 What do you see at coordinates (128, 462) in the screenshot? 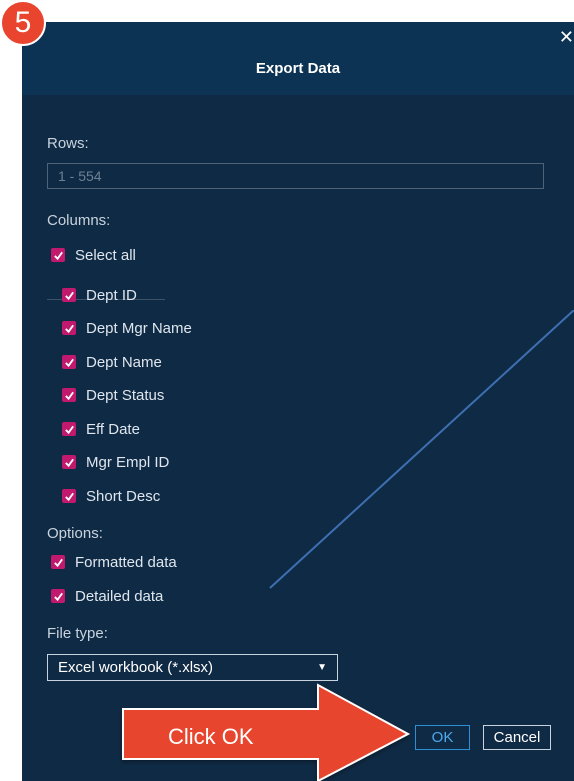
I see `column-label: Mgr Empl ID` at bounding box center [128, 462].